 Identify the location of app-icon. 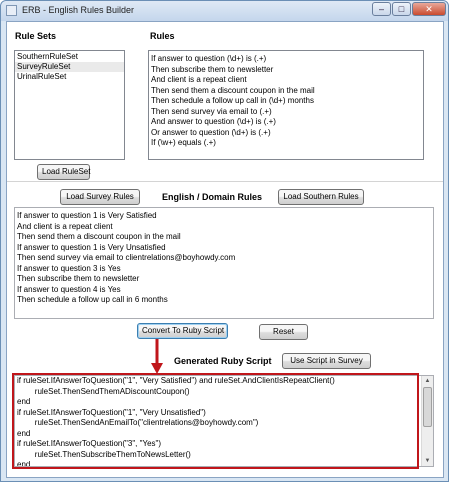
(11, 10).